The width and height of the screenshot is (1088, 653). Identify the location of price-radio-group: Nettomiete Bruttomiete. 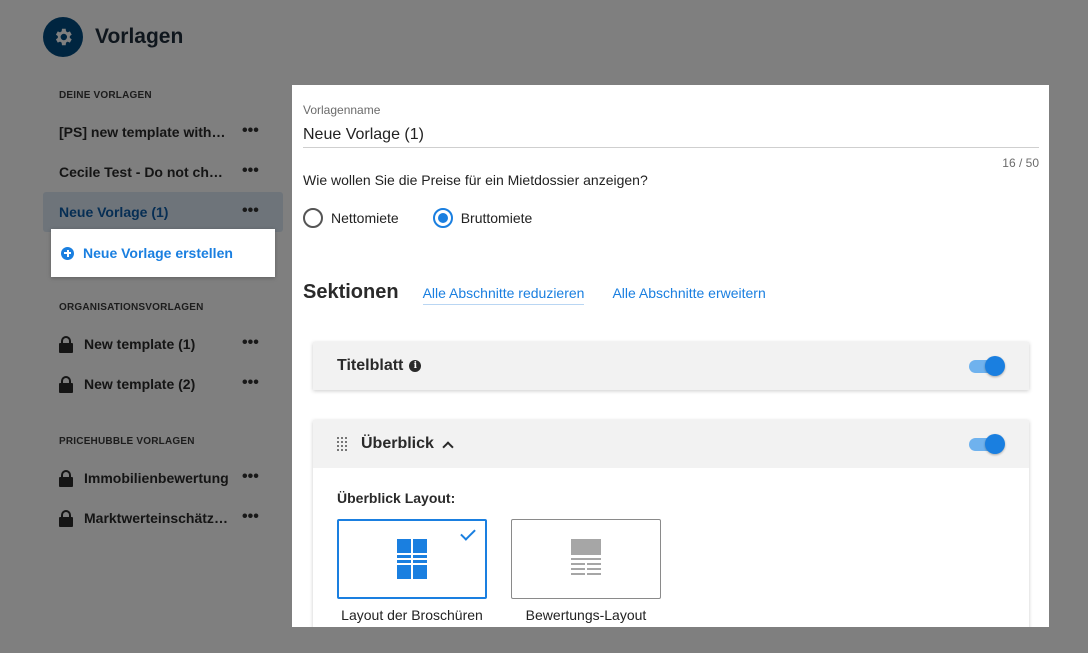
(434, 218).